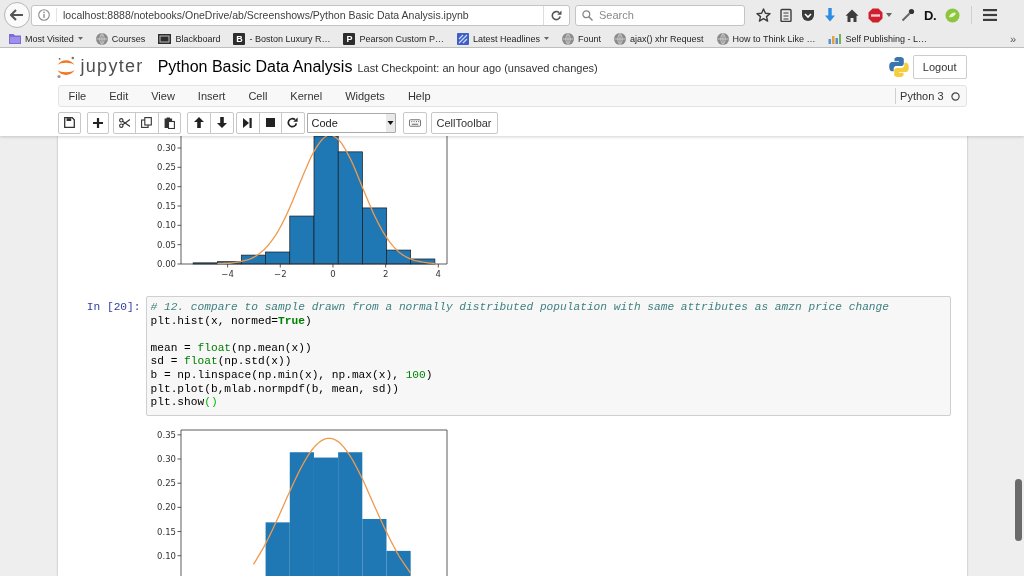 This screenshot has height=576, width=1024. Describe the element at coordinates (239, 38) in the screenshot. I see `favicon-letter: B` at that location.